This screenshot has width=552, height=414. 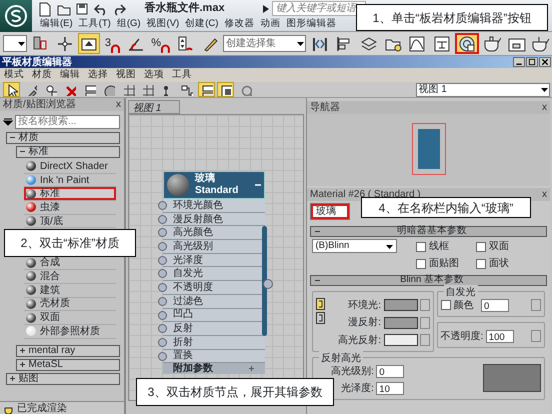 What do you see at coordinates (63, 138) in the screenshot?
I see `group-header: 材质` at bounding box center [63, 138].